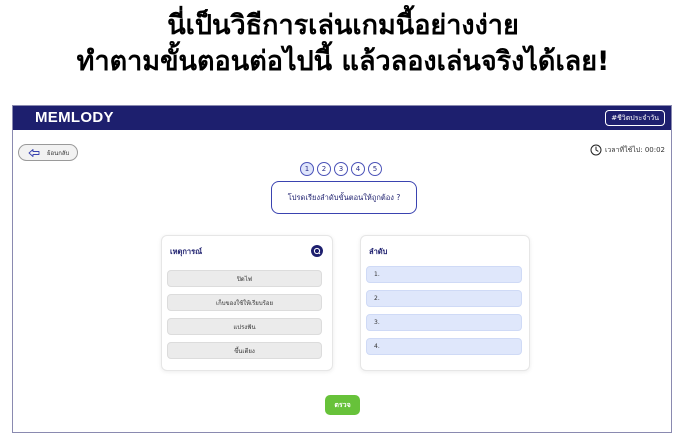  I want to click on event-item: เก็บของใช้ให้เรียบร้อย, so click(244, 302).